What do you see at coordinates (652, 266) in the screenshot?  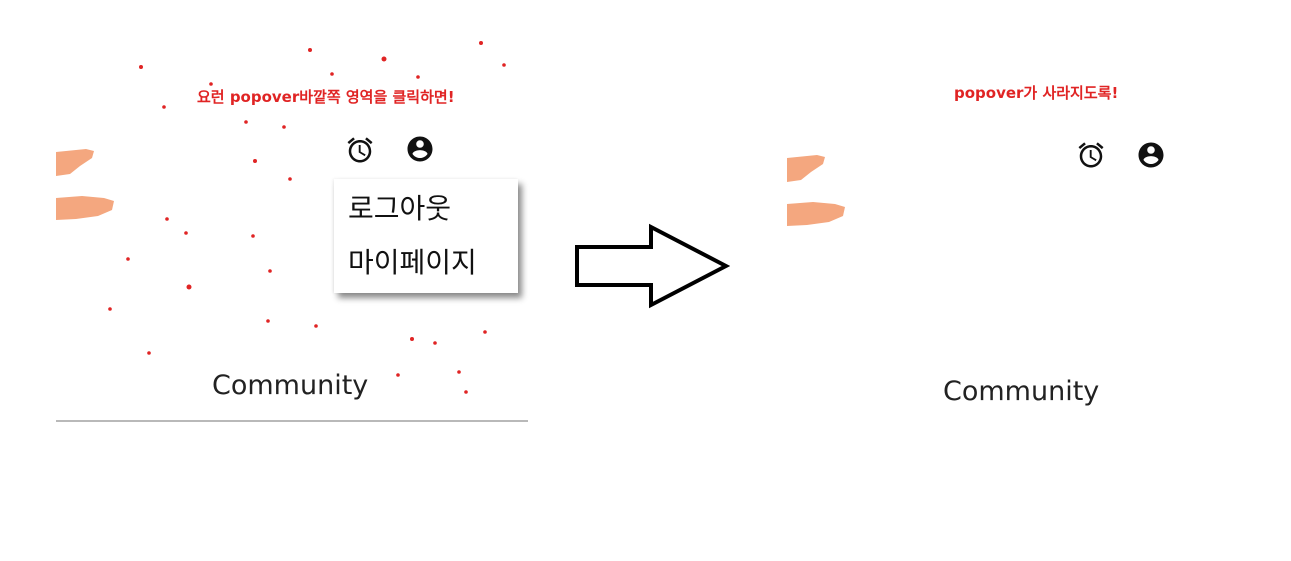 I see `right-arrow-icon` at bounding box center [652, 266].